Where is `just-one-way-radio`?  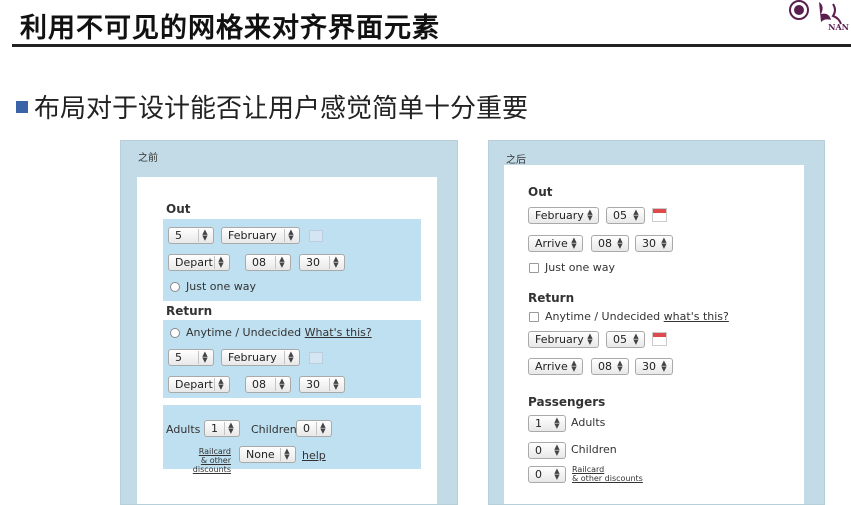
just-one-way-radio is located at coordinates (175, 287).